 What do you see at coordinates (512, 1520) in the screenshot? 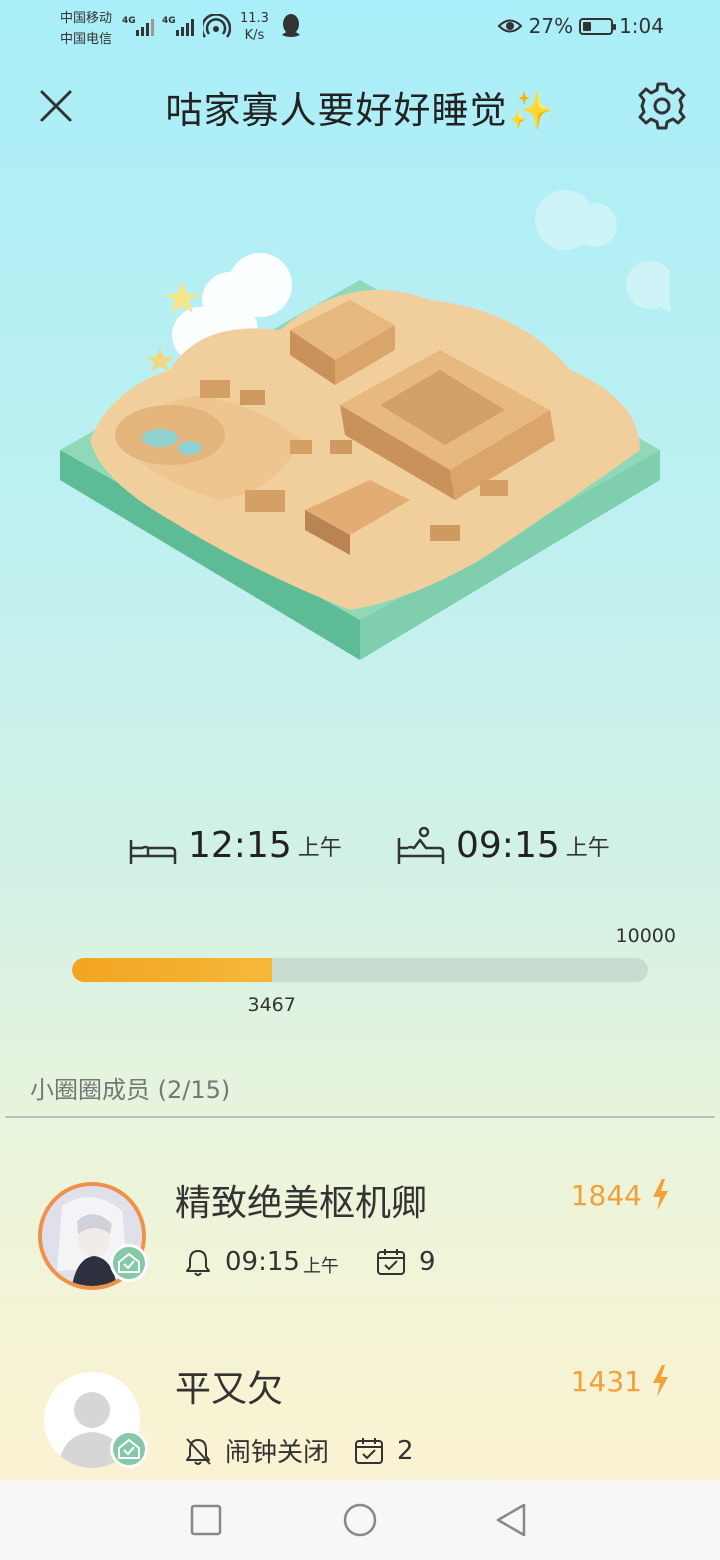
I see `back-icon` at bounding box center [512, 1520].